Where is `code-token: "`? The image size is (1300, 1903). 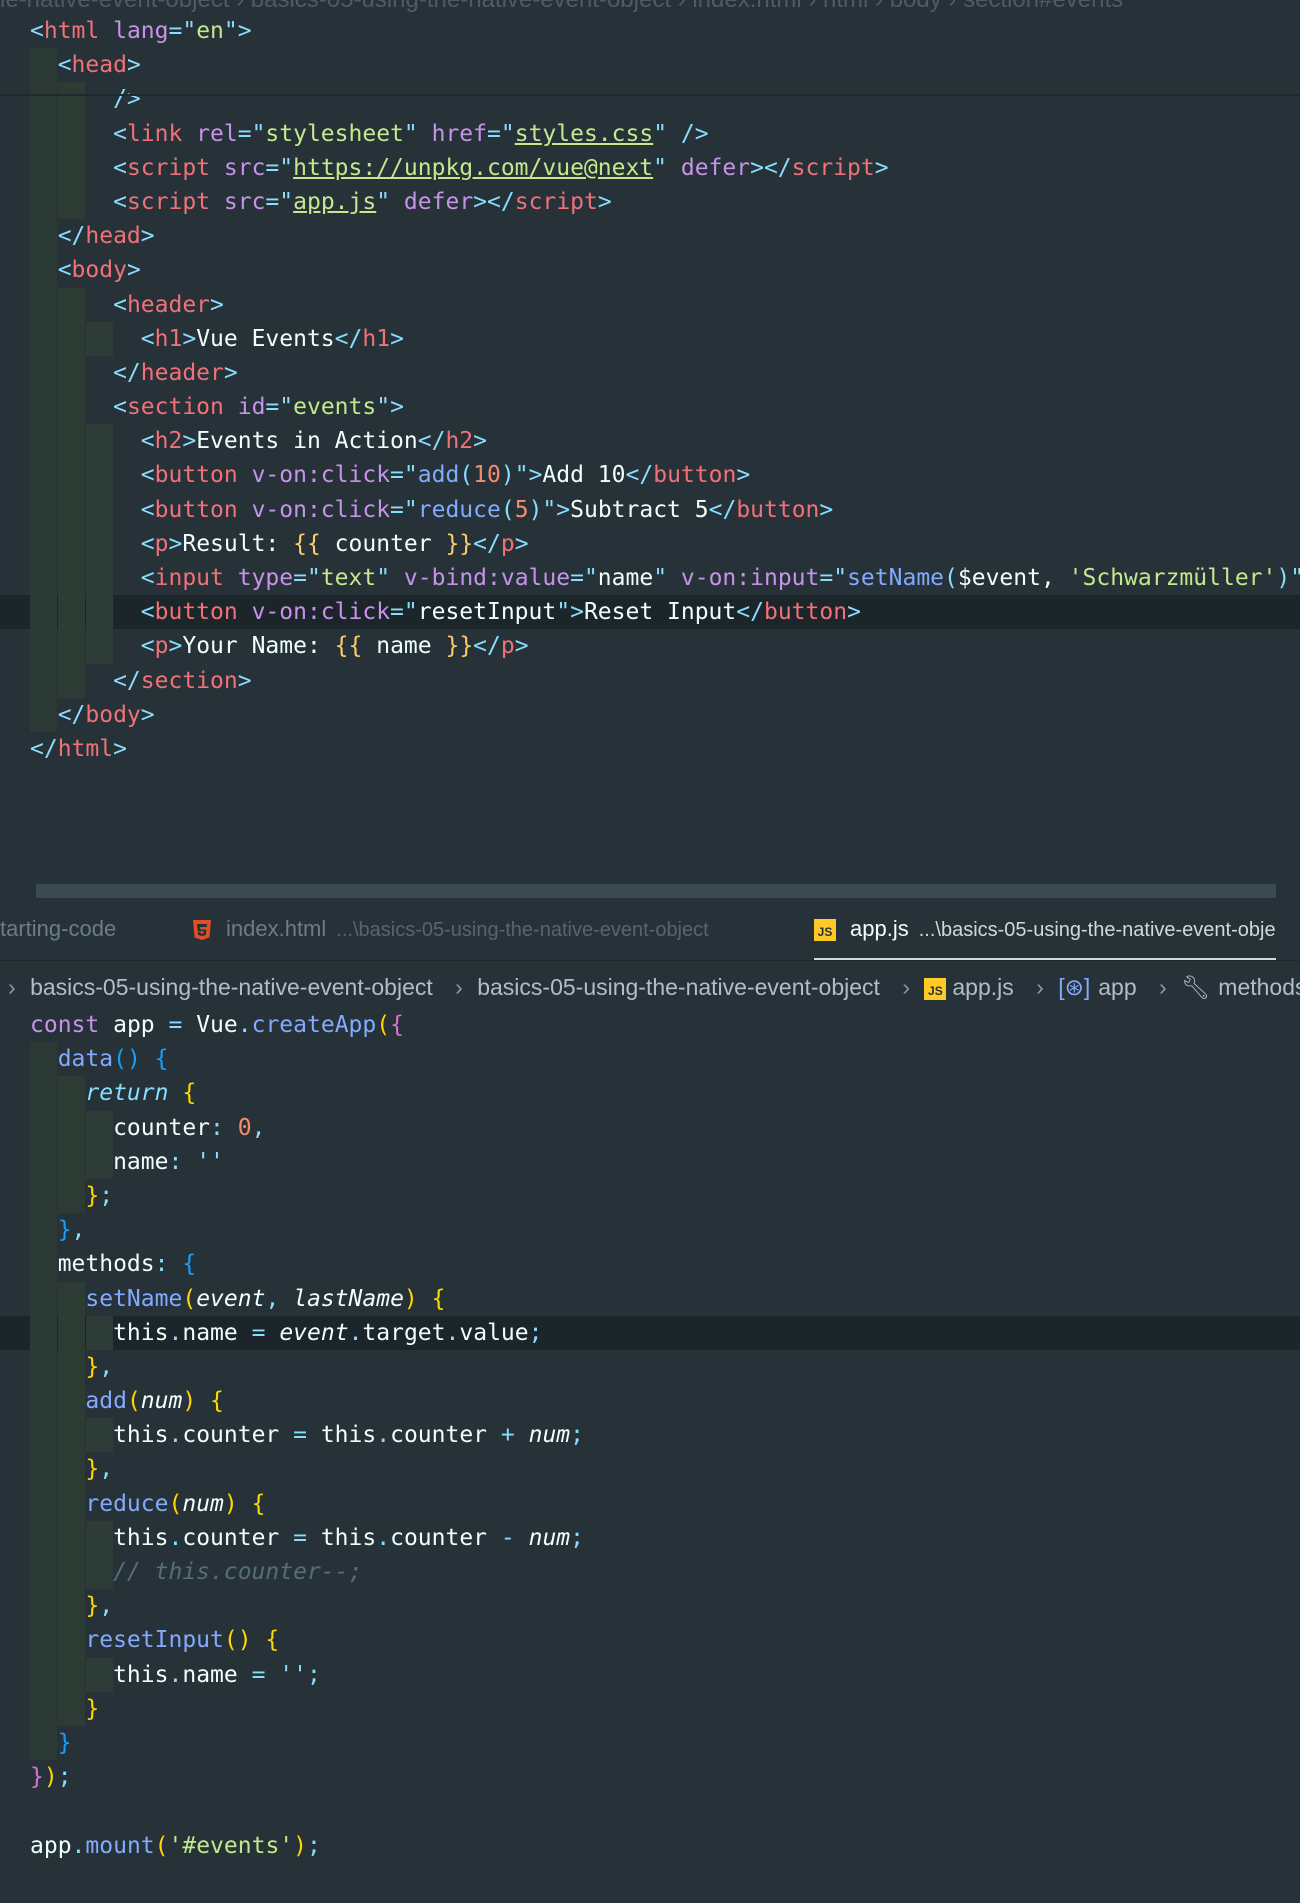 code-token: " is located at coordinates (383, 578).